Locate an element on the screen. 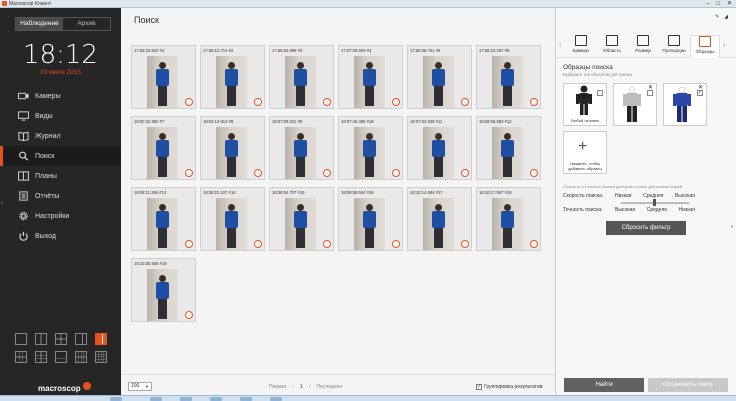 The height and width of the screenshot is (401, 736). result-card: 17:58:23.267 #6 → is located at coordinates (508, 77).